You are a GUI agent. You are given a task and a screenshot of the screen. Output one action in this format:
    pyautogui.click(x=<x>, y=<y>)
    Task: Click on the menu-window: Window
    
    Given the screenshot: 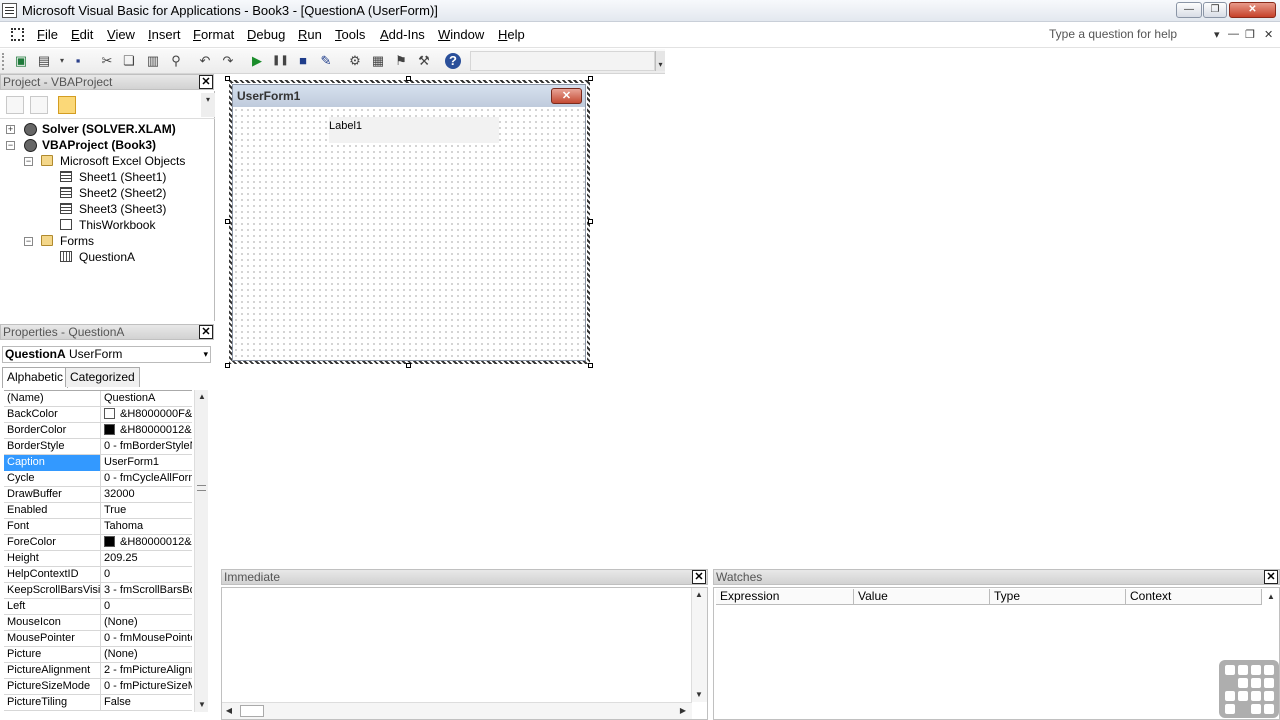 What is the action you would take?
    pyautogui.click(x=461, y=34)
    